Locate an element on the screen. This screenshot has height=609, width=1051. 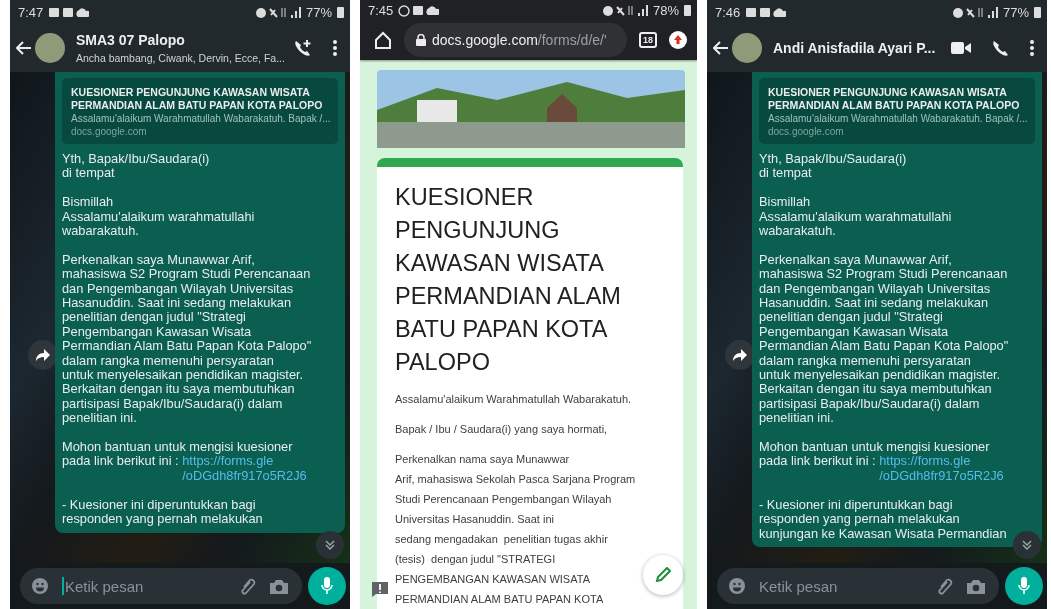
message-text: - Kuesioner ini diperuntukkan bagi responden yang pernah melakukan is located at coordinates (163, 512).